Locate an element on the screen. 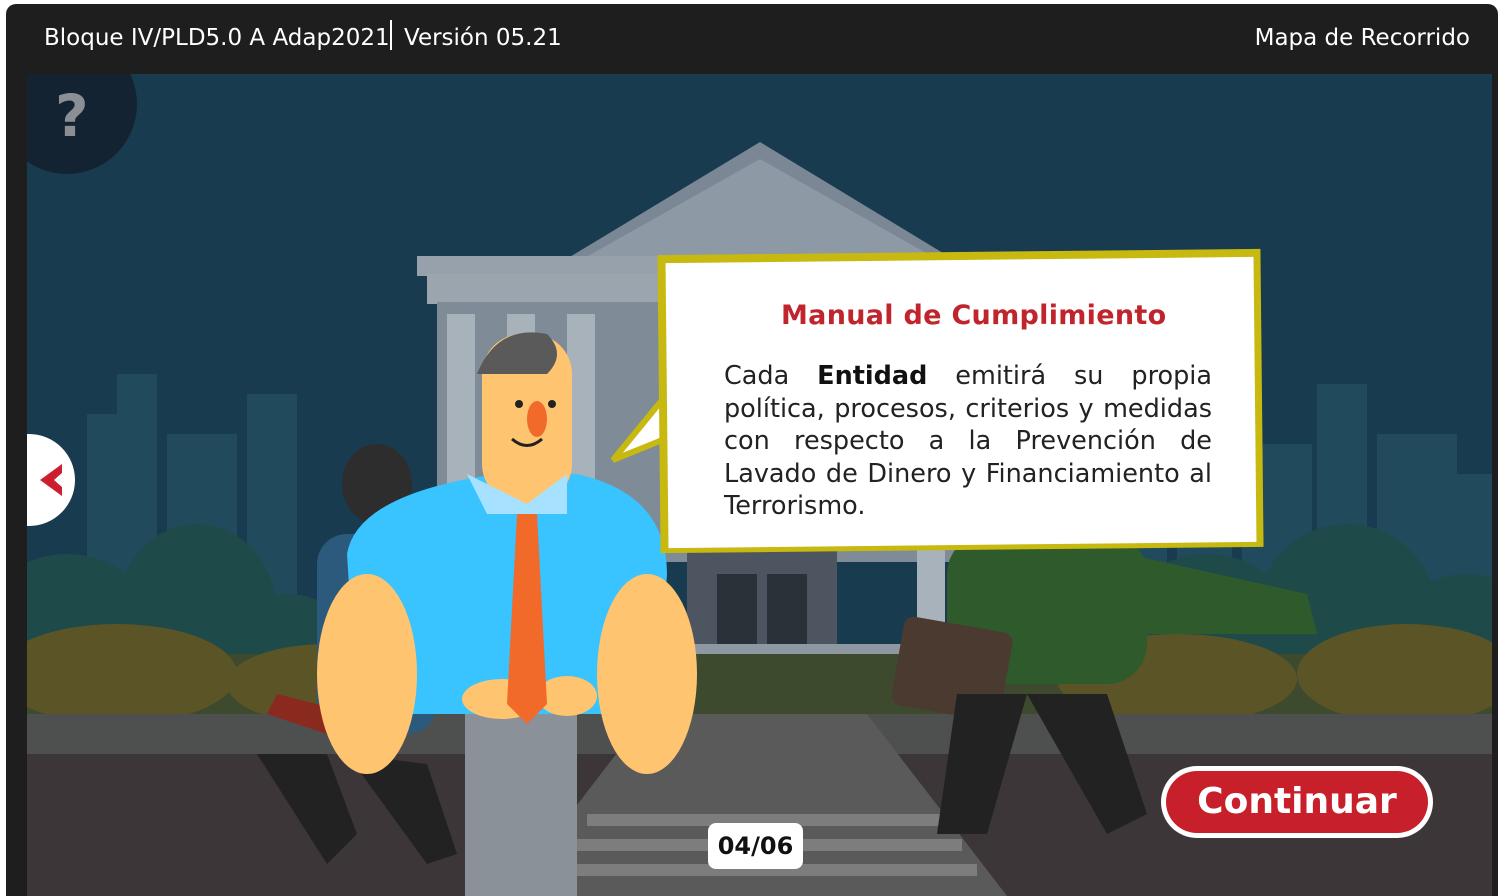 Image resolution: width=1503 pixels, height=896 pixels. continue-button-label: Continuar is located at coordinates (1297, 802).